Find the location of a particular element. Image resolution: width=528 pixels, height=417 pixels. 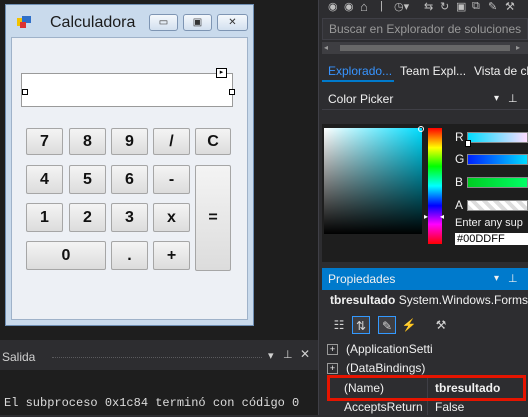

forward-icon: ◉ is located at coordinates (349, 7).